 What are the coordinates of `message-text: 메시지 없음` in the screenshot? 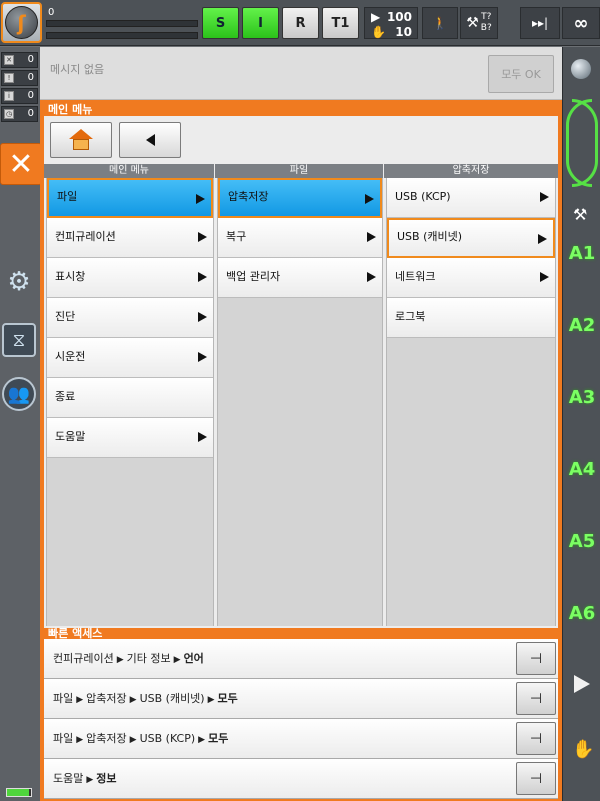 It's located at (77, 69).